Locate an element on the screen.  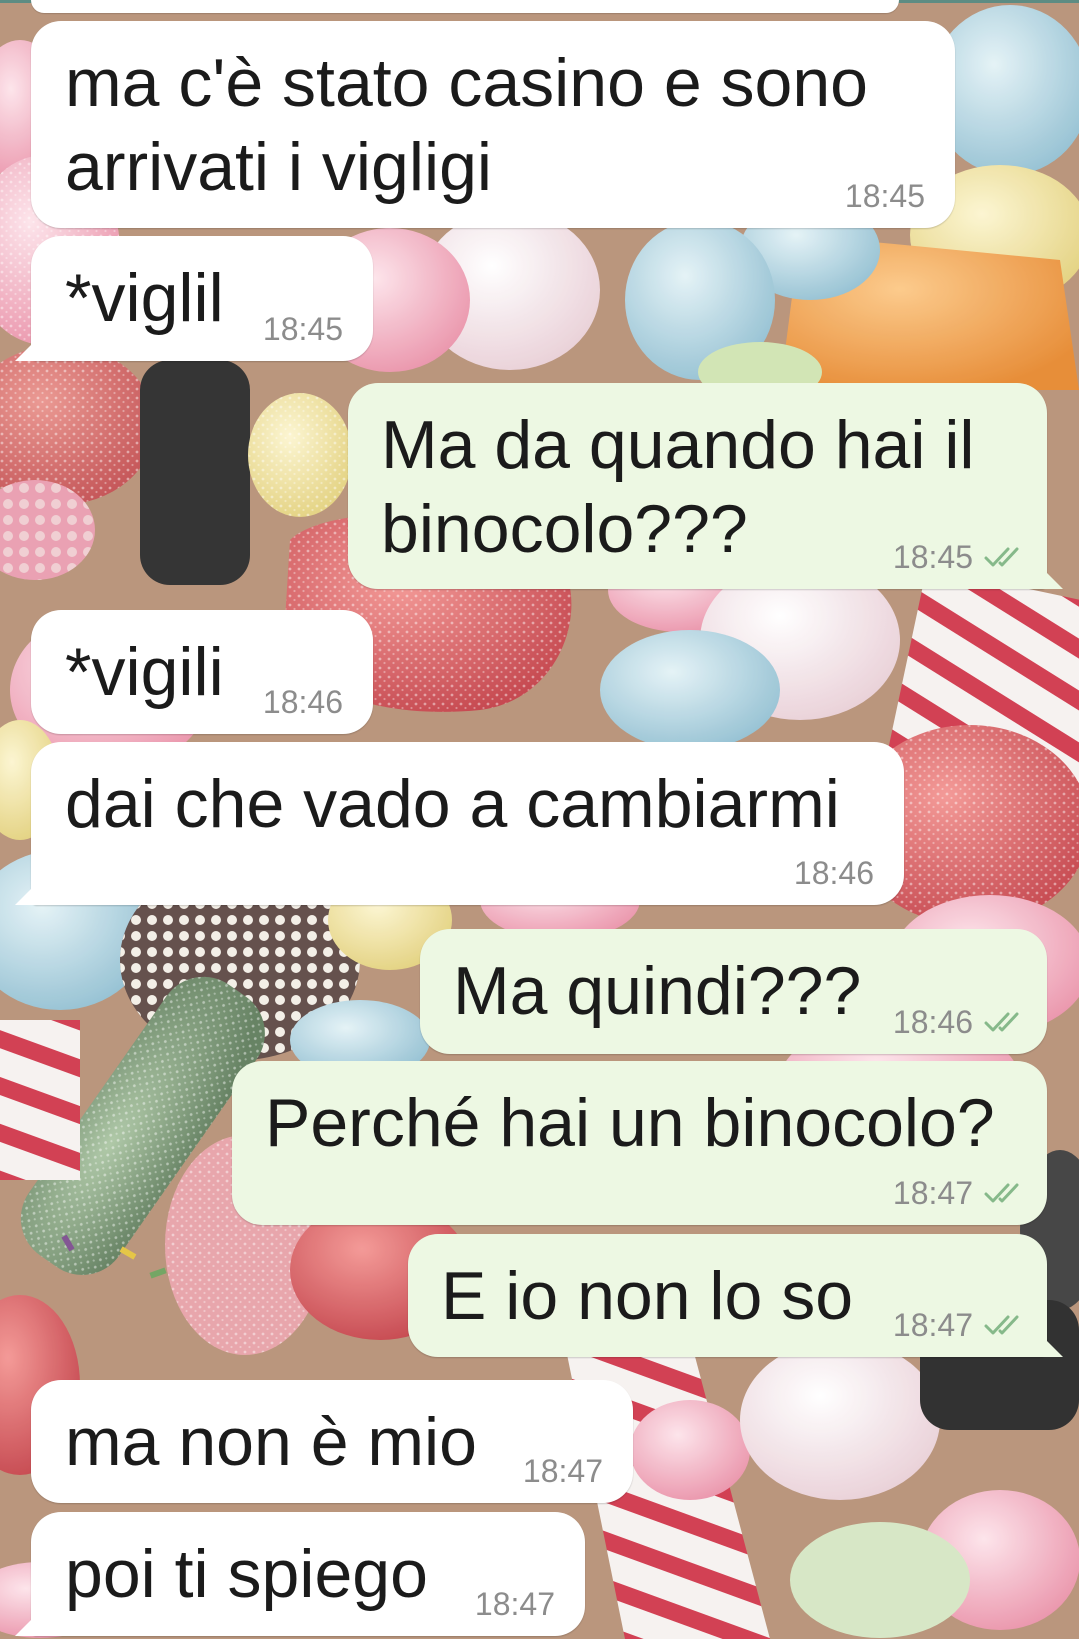
message-bubble-outgoing: Ma quindi??? 18:46 is located at coordinates (733, 991).